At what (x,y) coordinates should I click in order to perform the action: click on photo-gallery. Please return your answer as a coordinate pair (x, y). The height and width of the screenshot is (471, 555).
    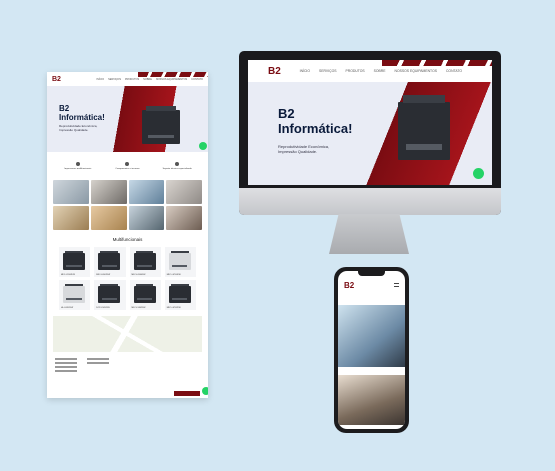
    Looking at the image, I should click on (127, 205).